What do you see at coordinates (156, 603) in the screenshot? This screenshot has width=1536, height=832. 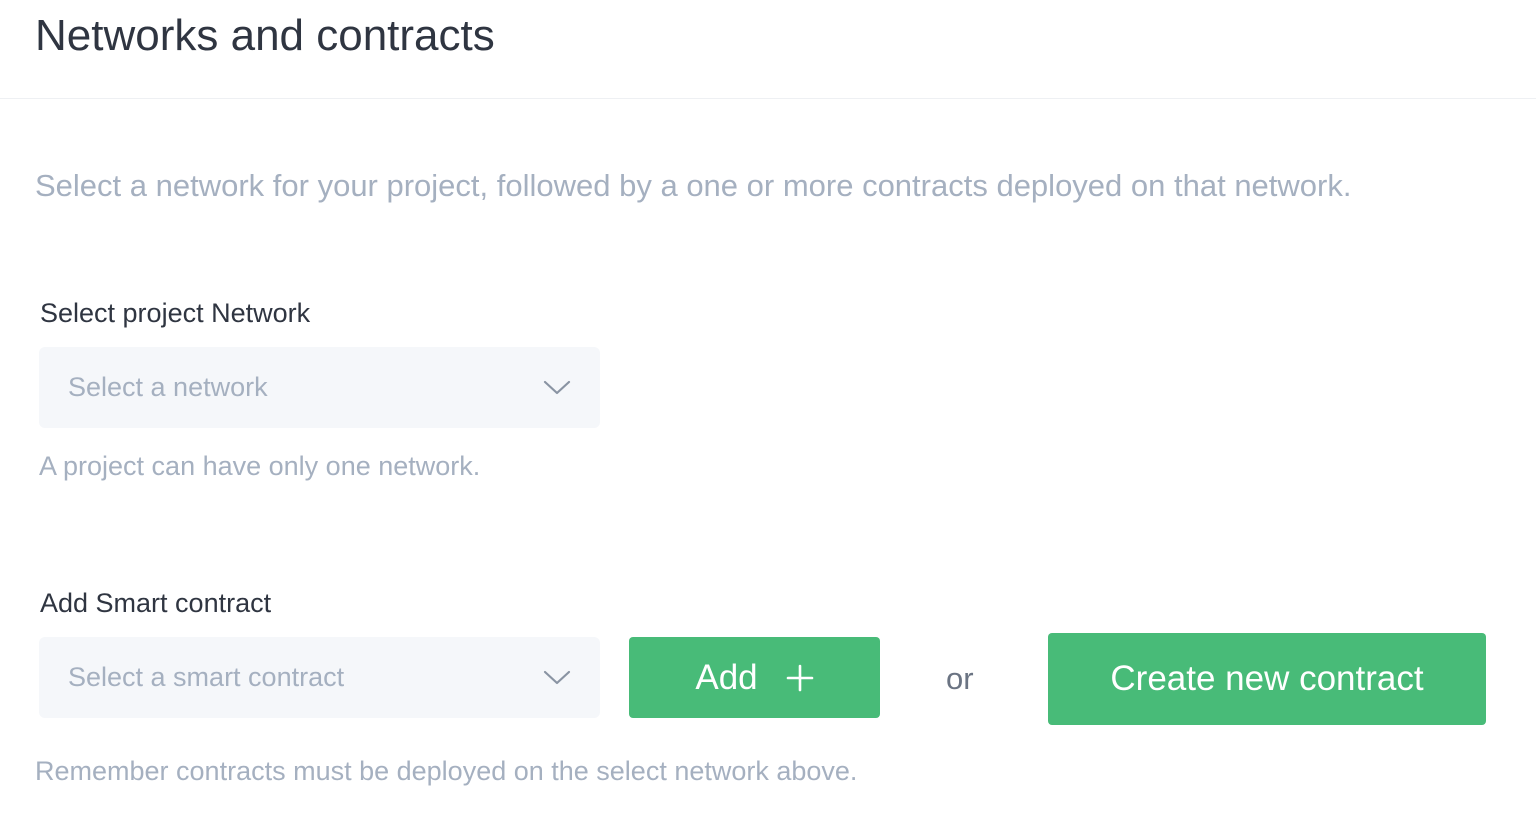 I see `contract-label: Add Smart contract` at bounding box center [156, 603].